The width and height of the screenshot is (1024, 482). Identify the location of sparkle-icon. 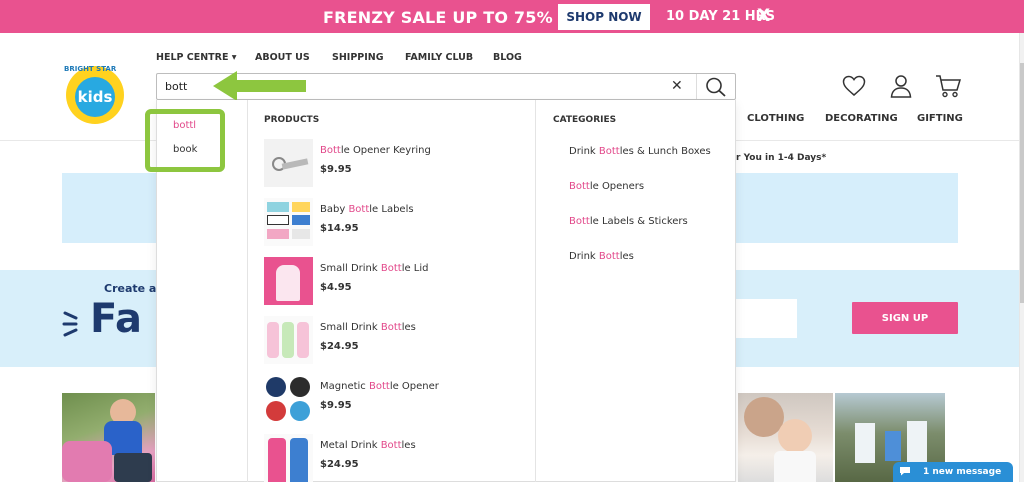
(70, 324).